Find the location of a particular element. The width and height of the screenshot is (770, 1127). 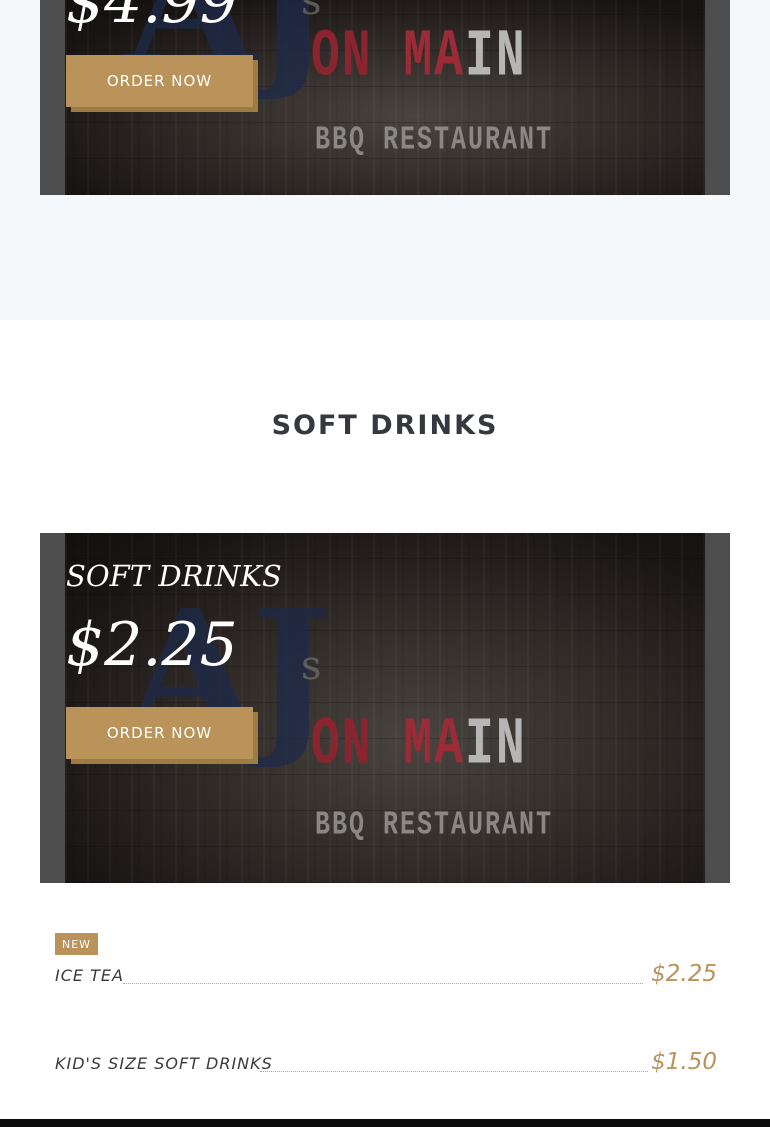

menu-item: KID'S SIZE SOFT DRINKS $1.50 is located at coordinates (386, 1059).